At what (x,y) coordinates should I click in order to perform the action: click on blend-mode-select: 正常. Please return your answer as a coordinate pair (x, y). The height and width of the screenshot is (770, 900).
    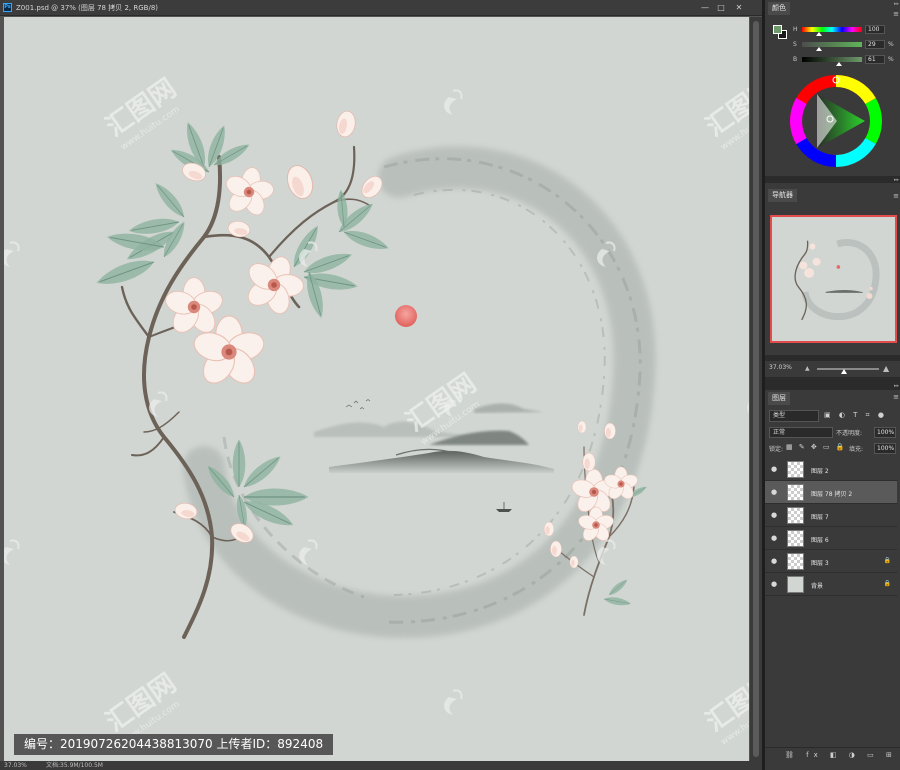
    Looking at the image, I should click on (801, 432).